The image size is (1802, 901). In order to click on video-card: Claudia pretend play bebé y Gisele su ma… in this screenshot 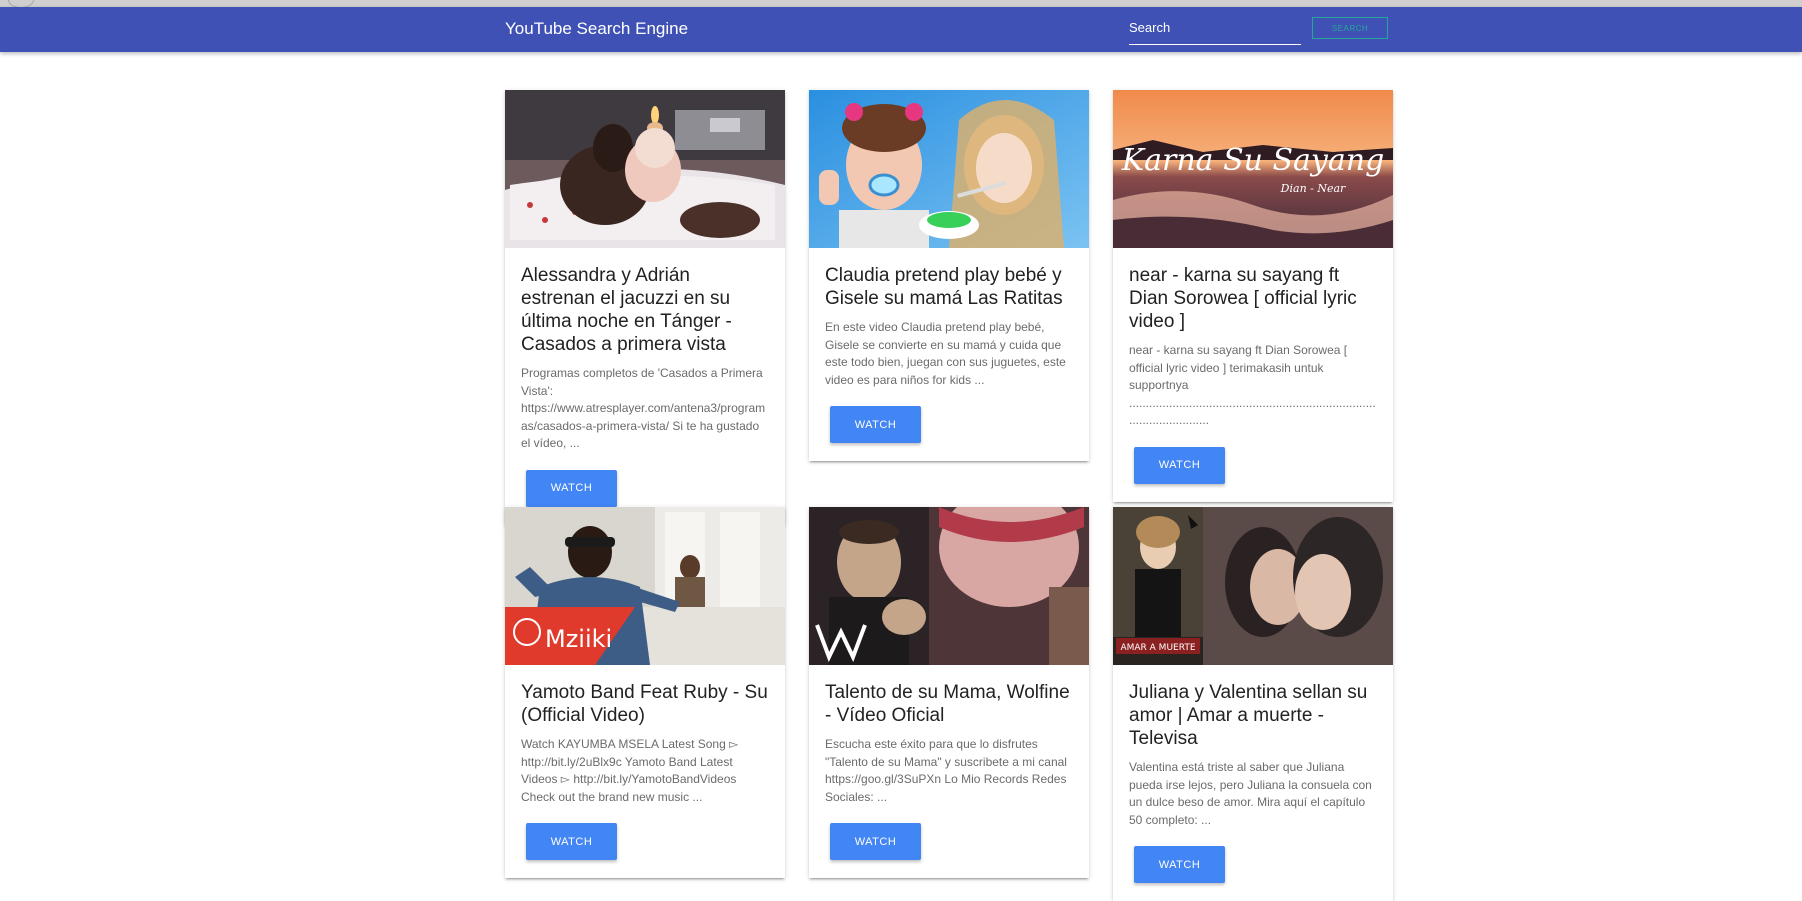, I will do `click(949, 275)`.